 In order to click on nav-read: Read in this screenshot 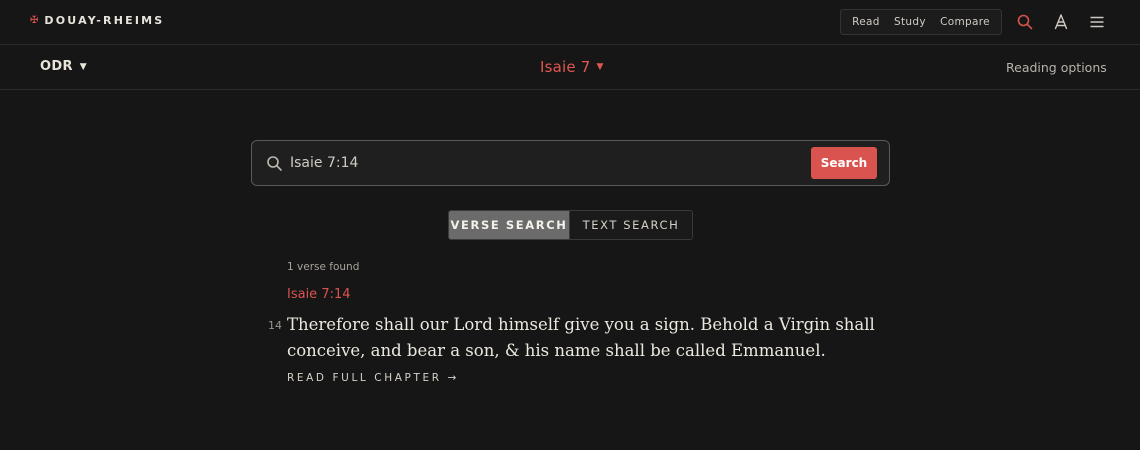, I will do `click(866, 22)`.